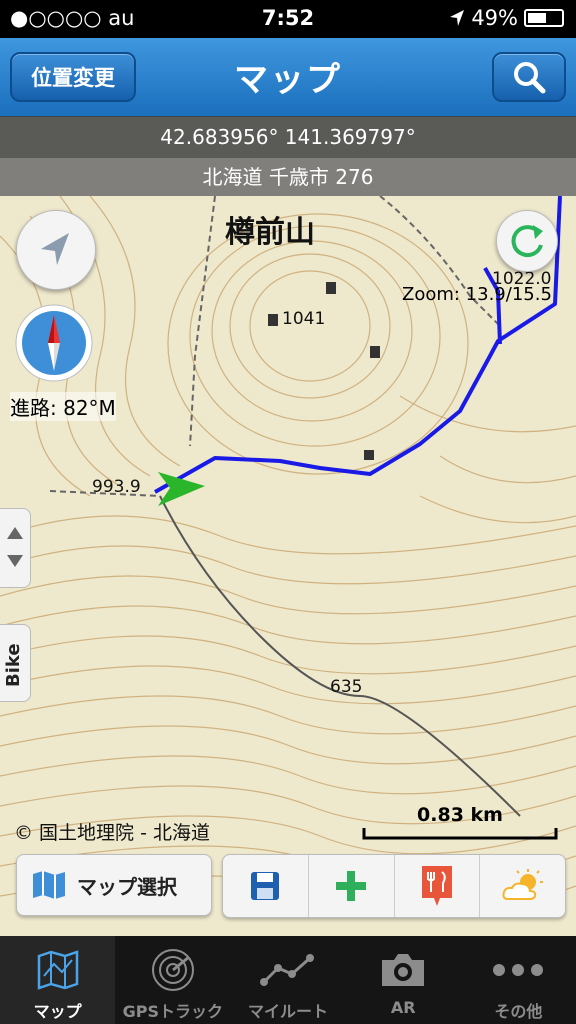 This screenshot has height=1024, width=576. I want to click on map-select-button: マップ選択, so click(114, 885).